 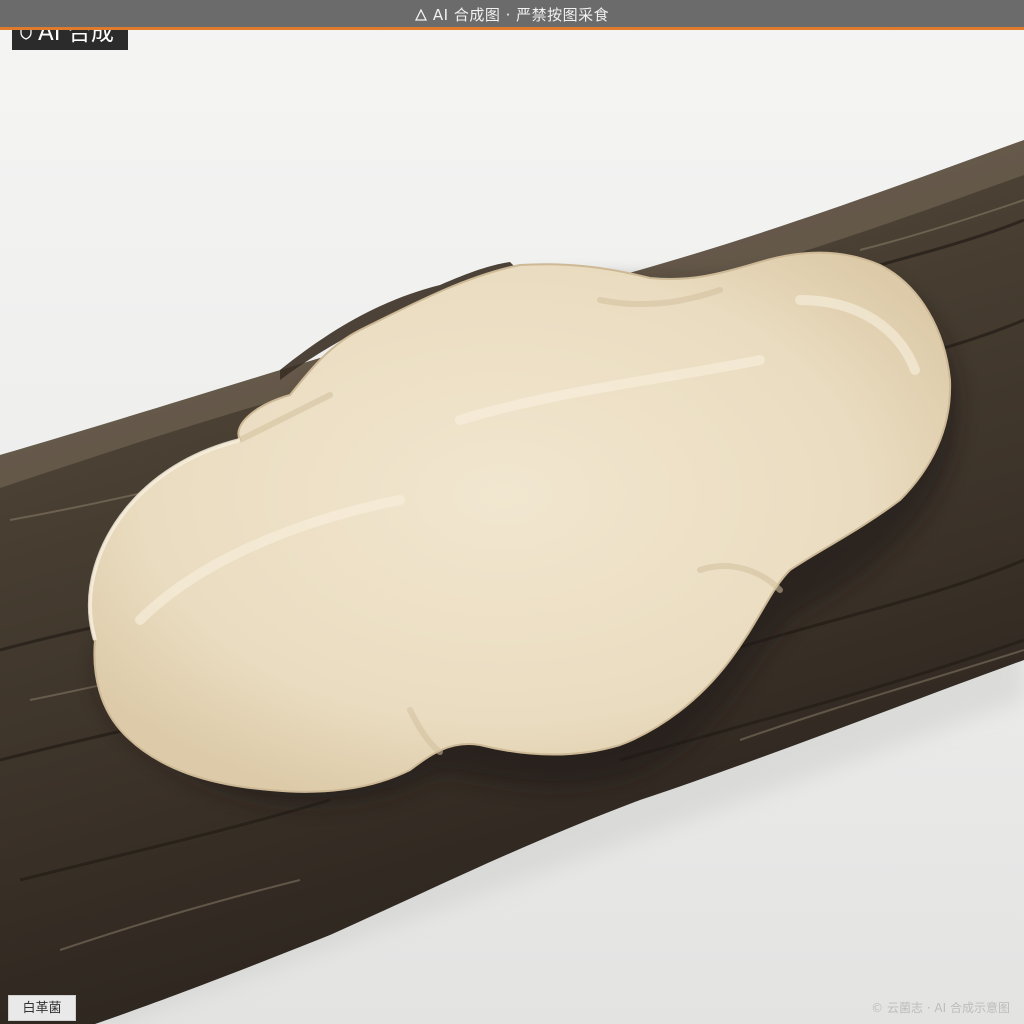 I want to click on shield-icon, so click(x=26, y=35).